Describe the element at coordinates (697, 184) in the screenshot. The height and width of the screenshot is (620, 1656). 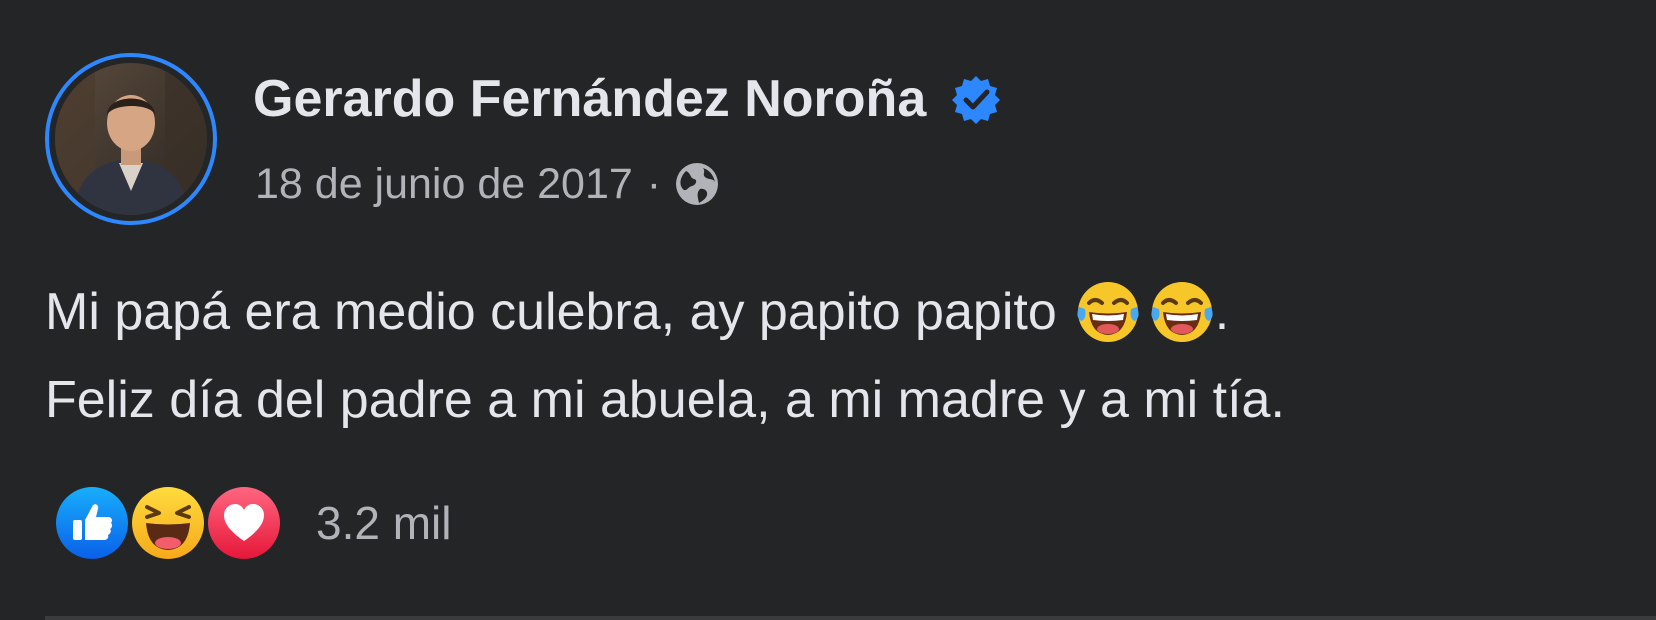
I see `globe-icon` at that location.